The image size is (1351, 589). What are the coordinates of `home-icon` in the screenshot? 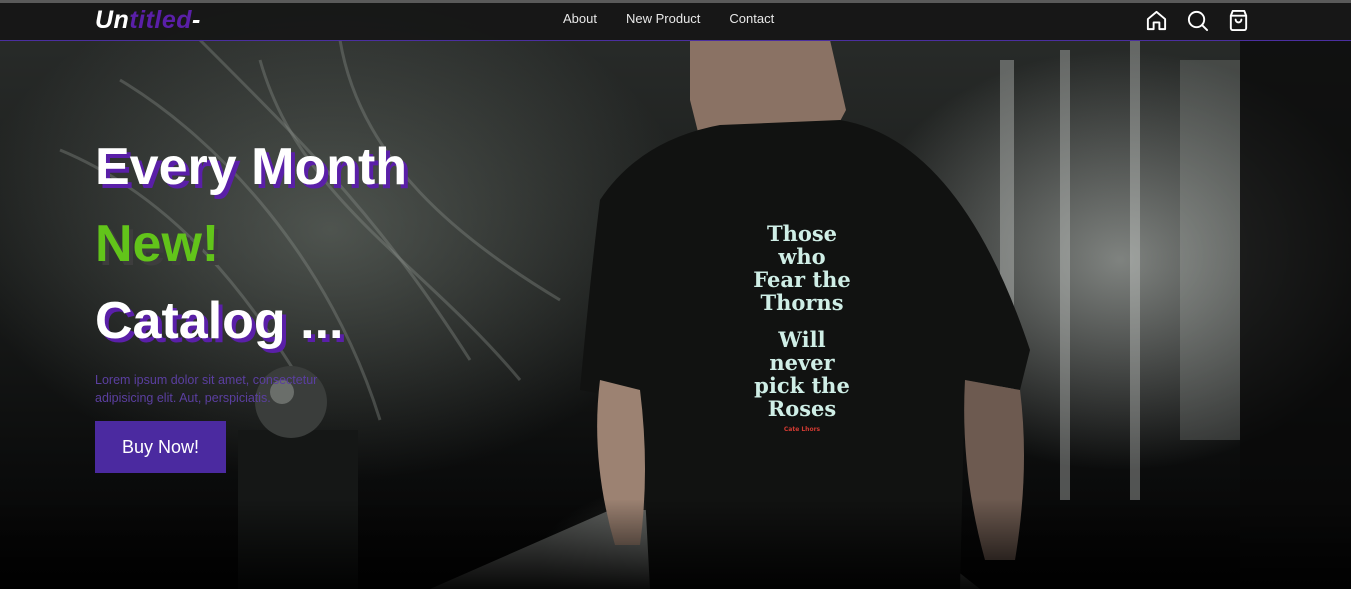 It's located at (1156, 20).